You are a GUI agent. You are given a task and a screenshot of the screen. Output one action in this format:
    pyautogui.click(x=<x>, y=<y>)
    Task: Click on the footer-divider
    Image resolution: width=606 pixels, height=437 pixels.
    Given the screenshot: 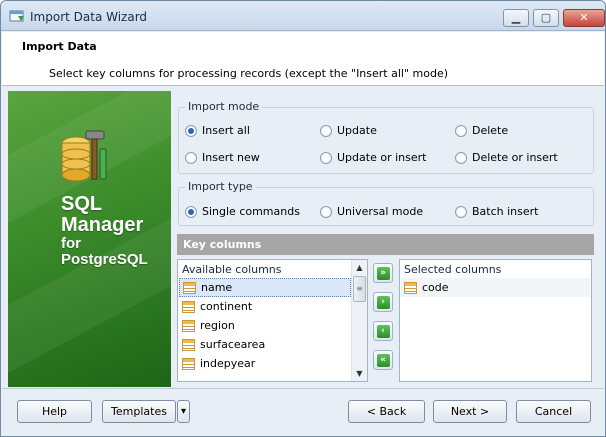 What is the action you would take?
    pyautogui.click(x=303, y=388)
    